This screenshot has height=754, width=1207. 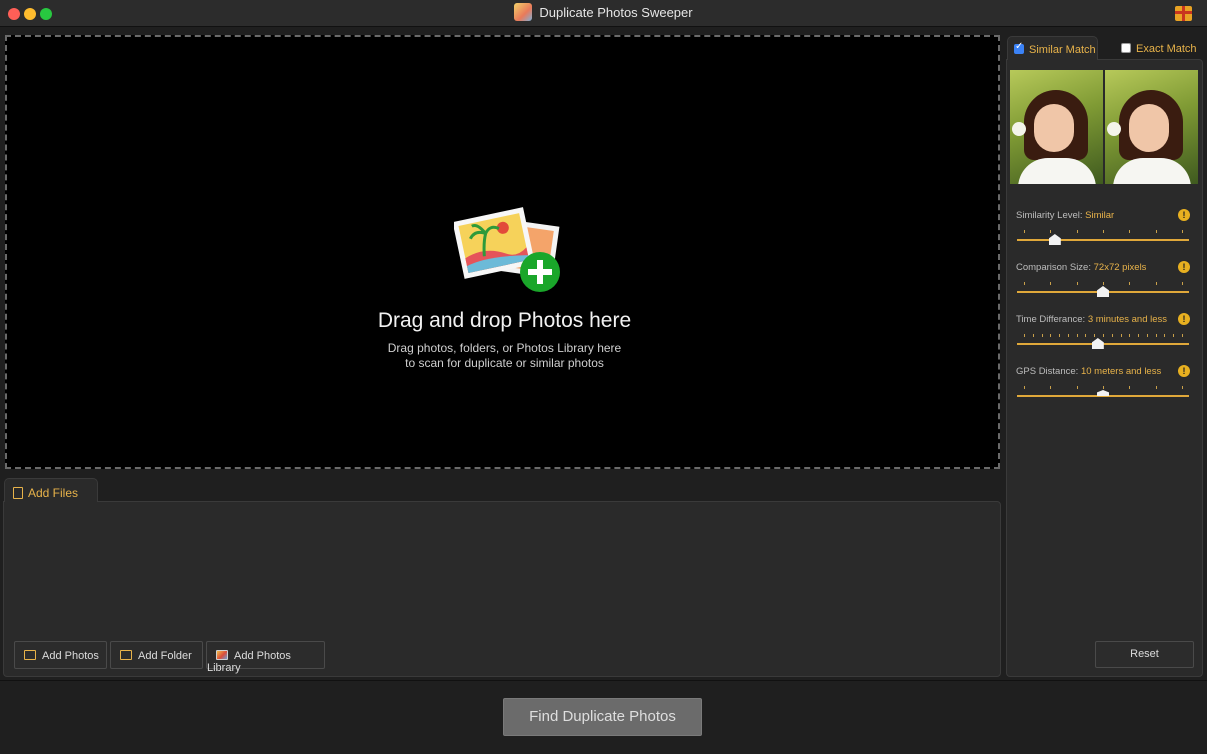 I want to click on bottom-divider, so click(x=603, y=680).